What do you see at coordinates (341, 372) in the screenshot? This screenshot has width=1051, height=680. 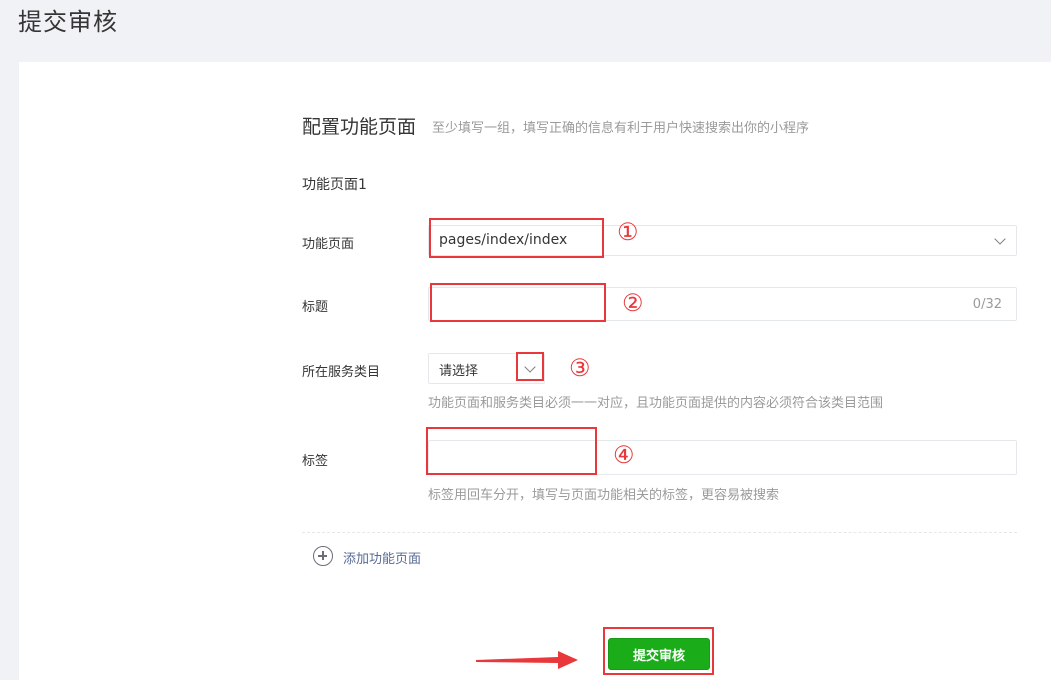 I see `category-label: 所在服务类目` at bounding box center [341, 372].